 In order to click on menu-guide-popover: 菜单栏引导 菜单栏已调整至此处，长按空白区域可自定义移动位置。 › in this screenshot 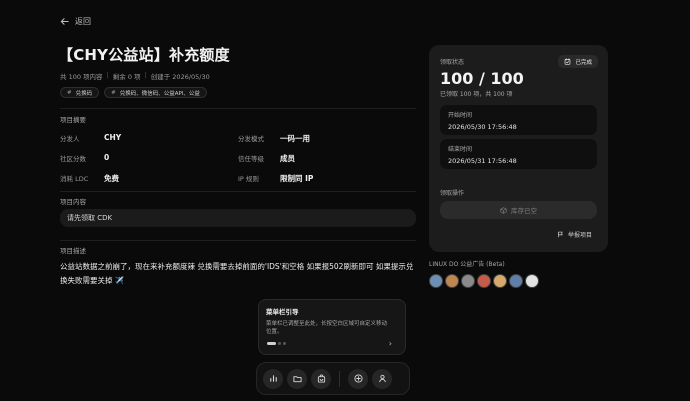, I will do `click(332, 327)`.